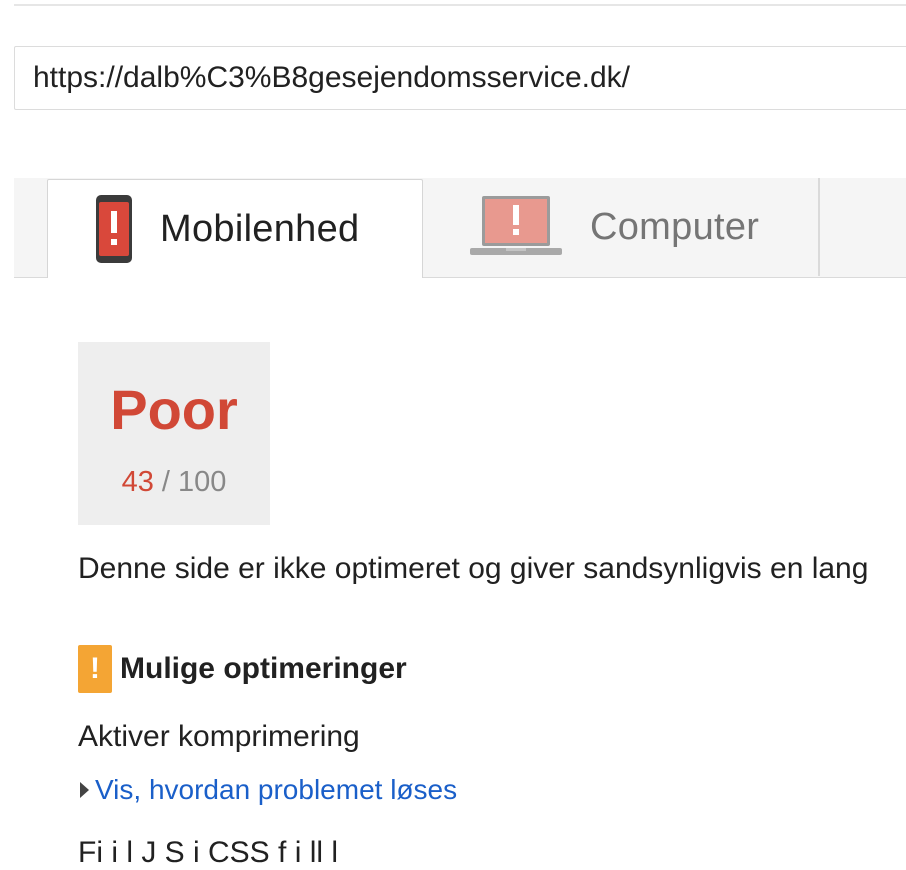  I want to click on show-how-label: Vis, hvordan problemet løses, so click(276, 789).